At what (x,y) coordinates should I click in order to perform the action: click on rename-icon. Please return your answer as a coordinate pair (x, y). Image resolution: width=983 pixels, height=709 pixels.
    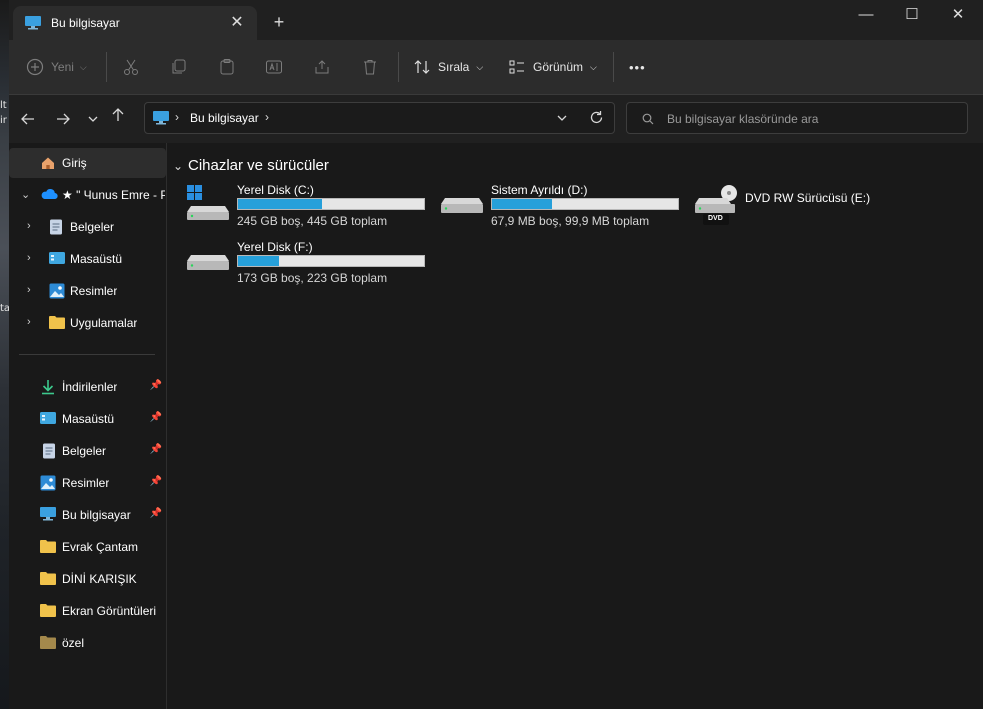
    Looking at the image, I should click on (274, 67).